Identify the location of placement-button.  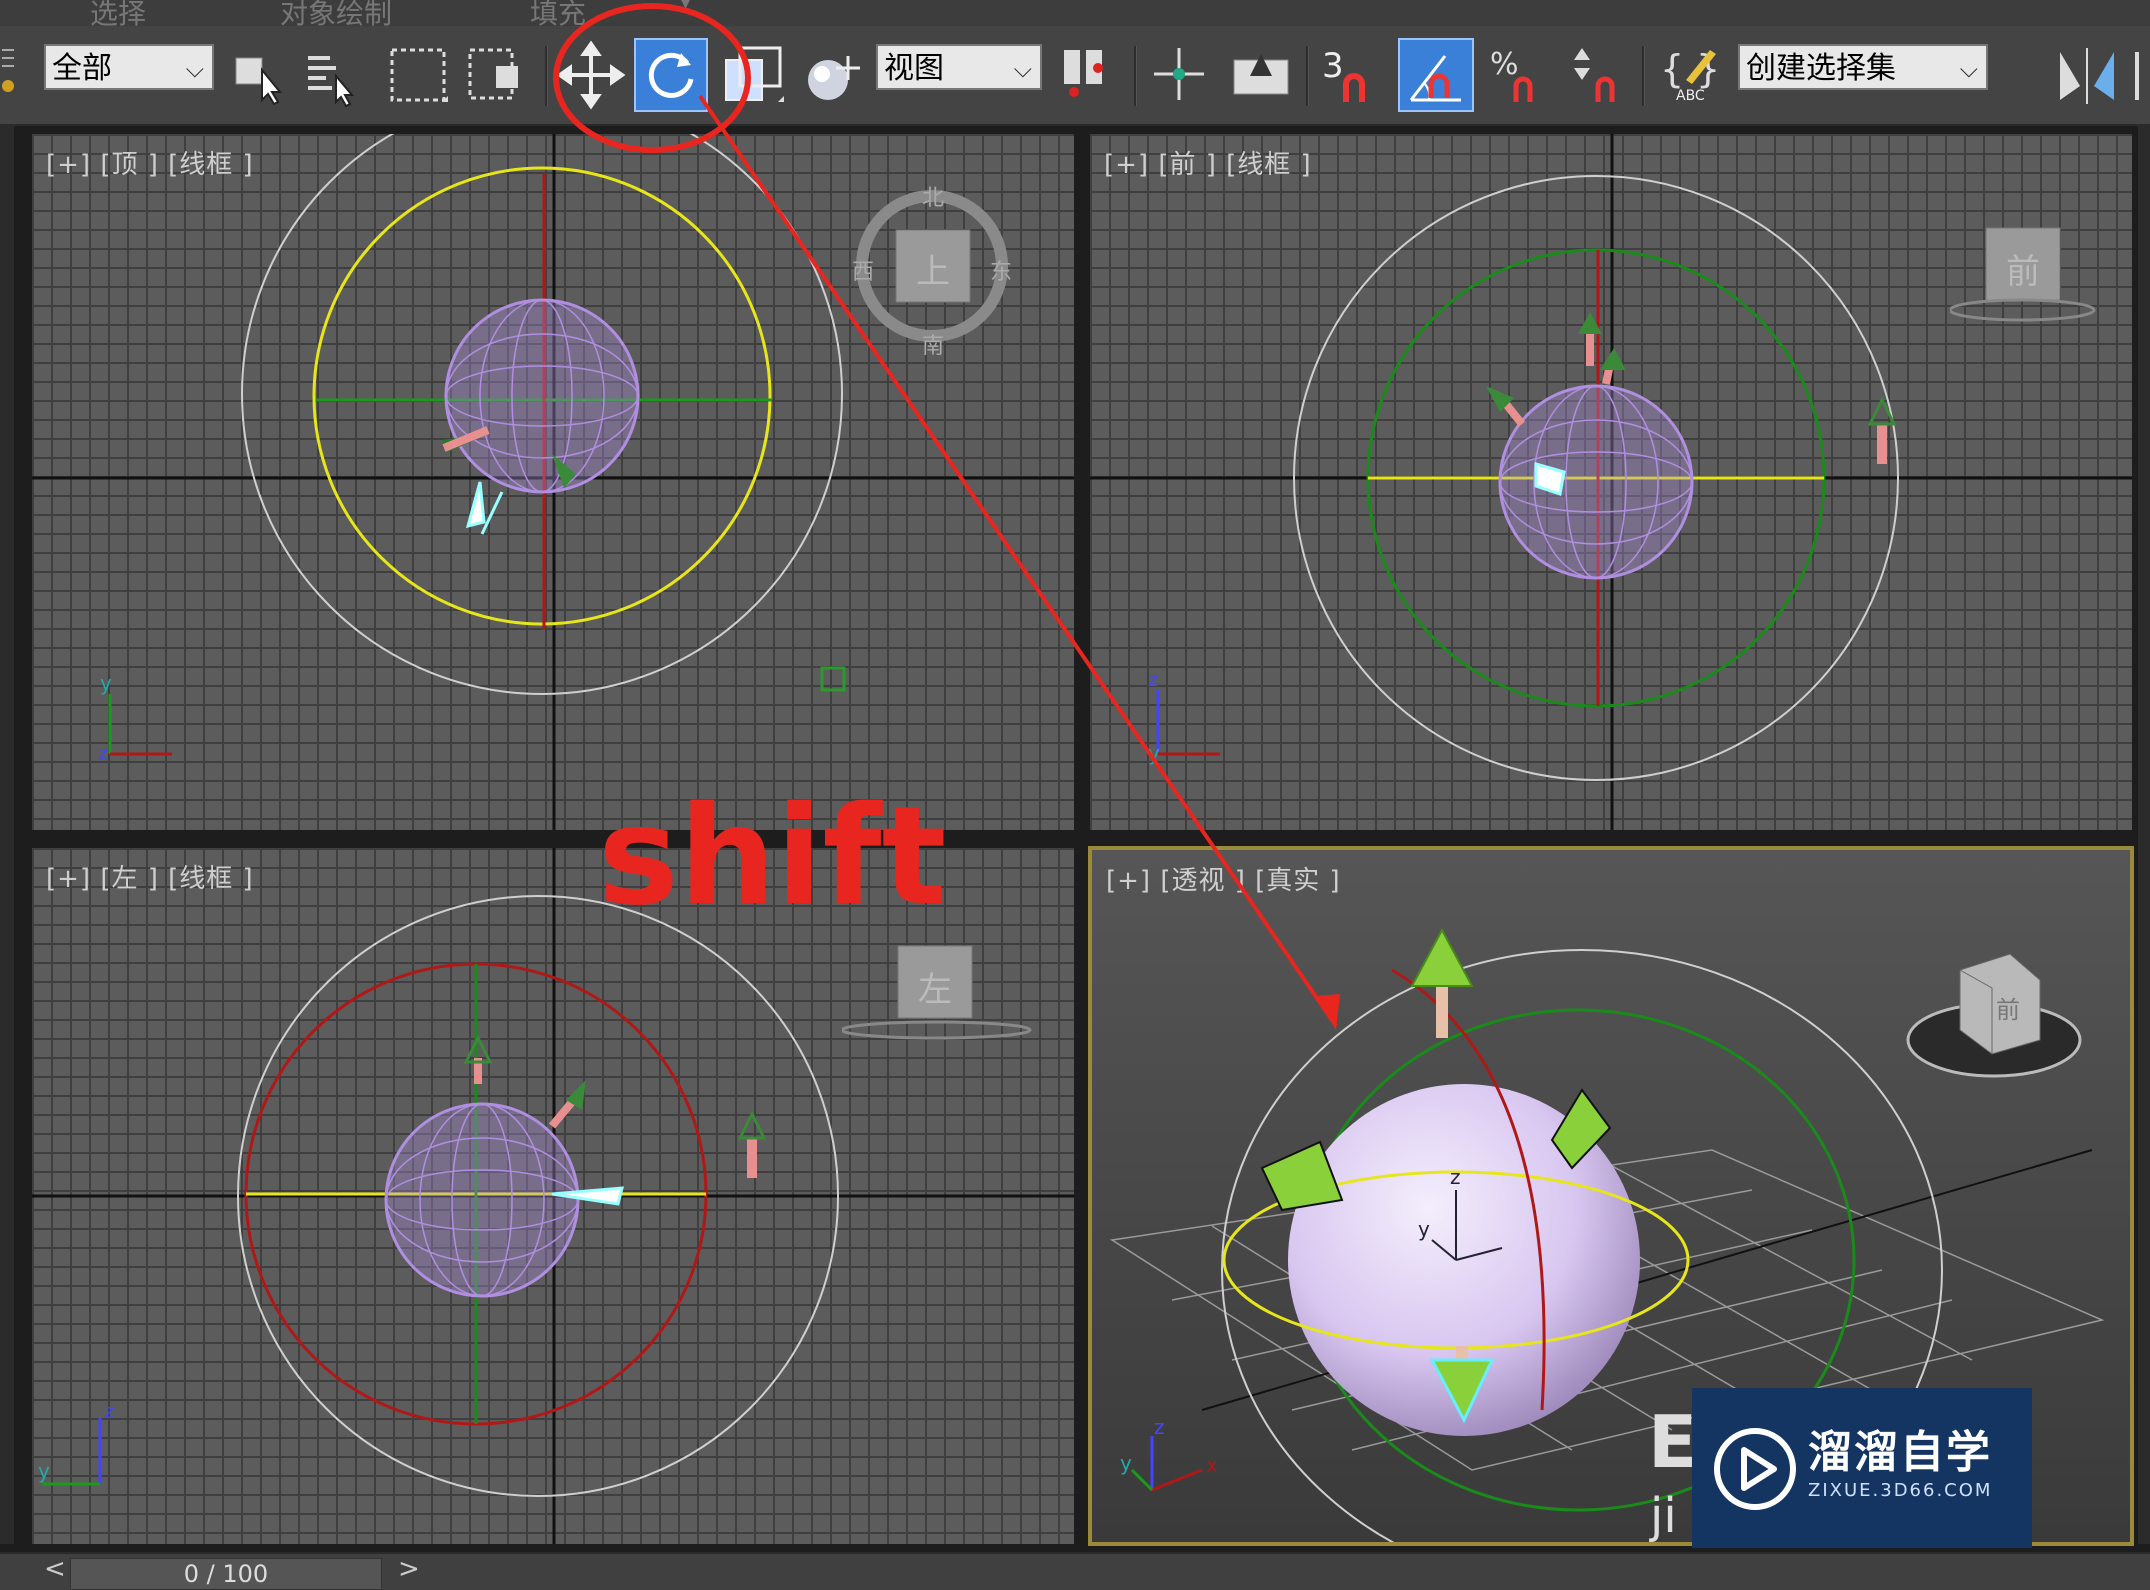
(835, 75).